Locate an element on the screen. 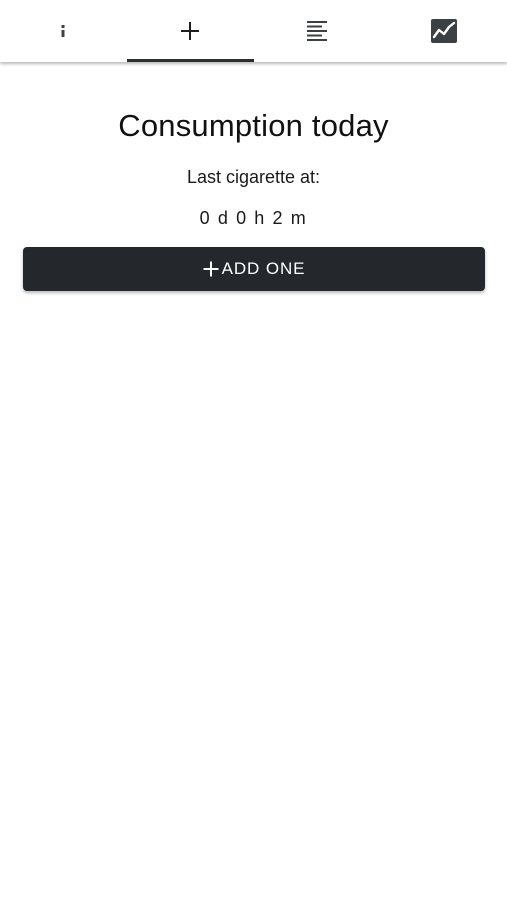  tab-stats is located at coordinates (443, 31).